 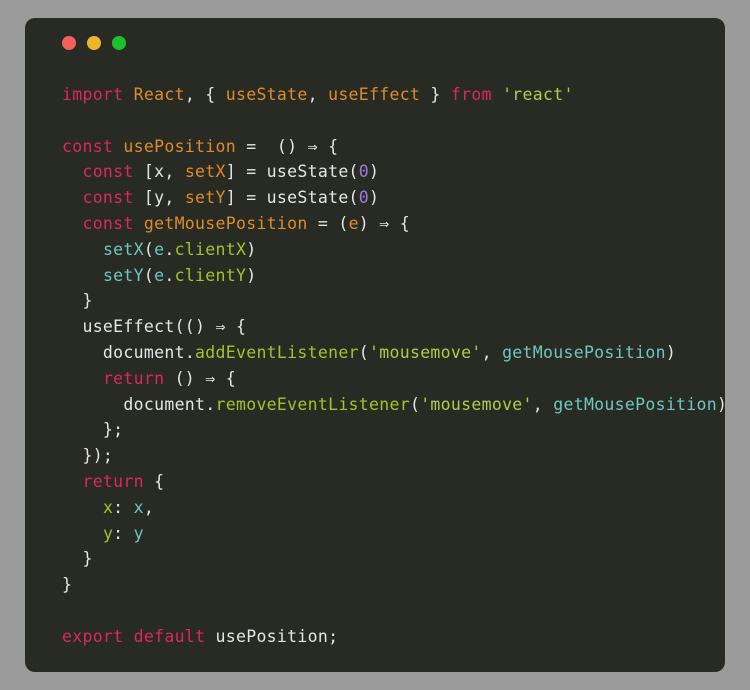 I want to click on code-token: :, so click(x=123, y=533).